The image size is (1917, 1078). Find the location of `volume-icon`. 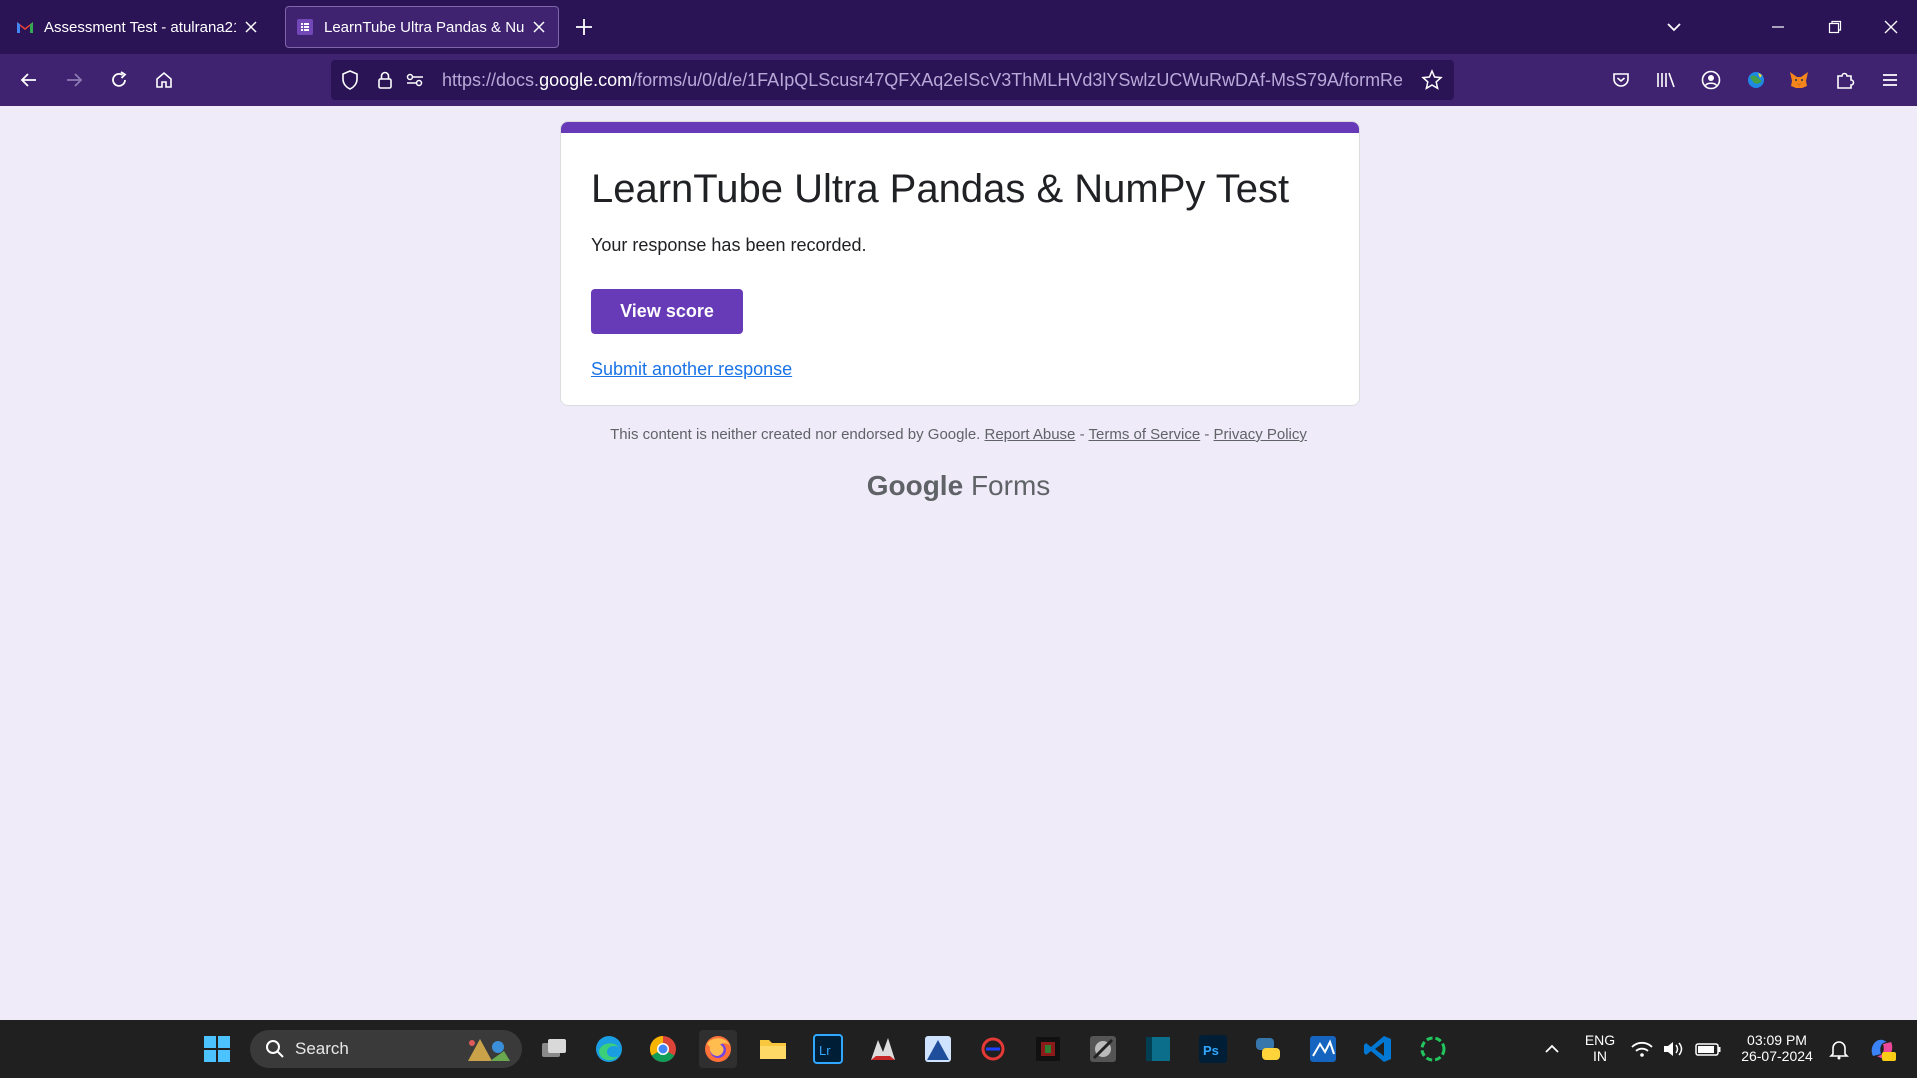

volume-icon is located at coordinates (1673, 1049).